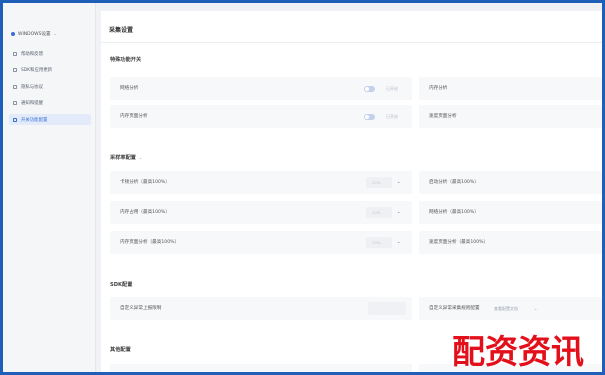 Image resolution: width=605 pixels, height=375 pixels. Describe the element at coordinates (34, 34) in the screenshot. I see `workspace-label: WINDOWS设置` at that location.